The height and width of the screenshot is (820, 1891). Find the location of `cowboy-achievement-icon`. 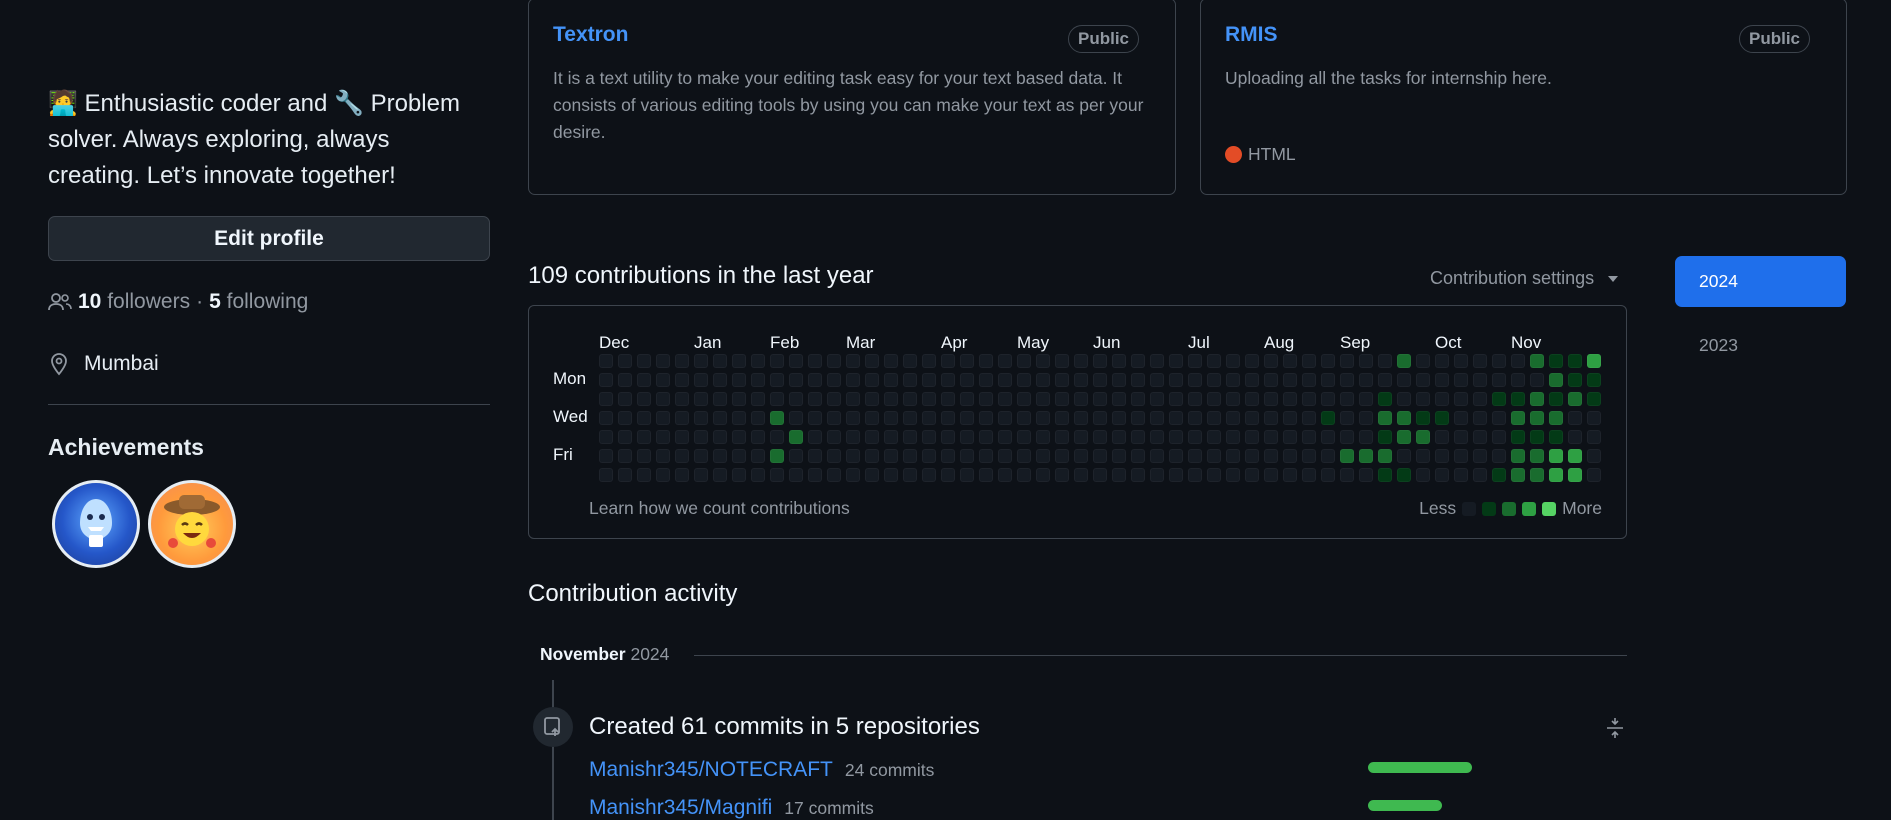

cowboy-achievement-icon is located at coordinates (192, 524).